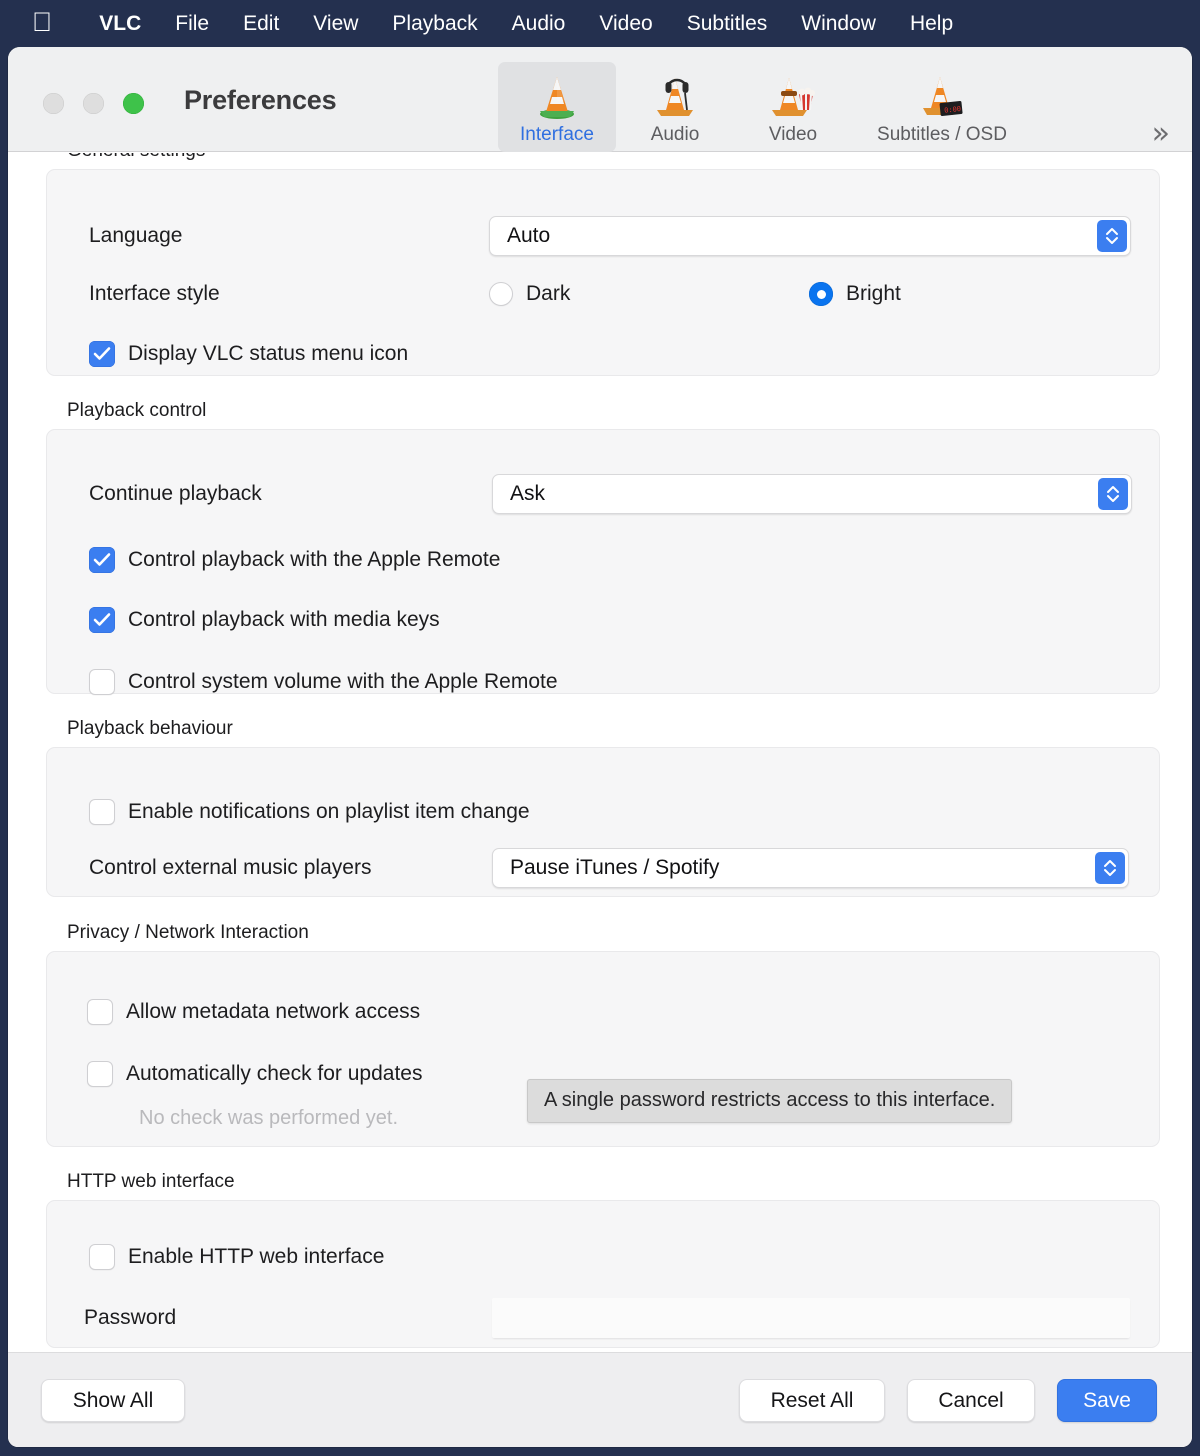 The height and width of the screenshot is (1456, 1200). Describe the element at coordinates (284, 619) in the screenshot. I see `media-keys-label: Control playback with media keys` at that location.